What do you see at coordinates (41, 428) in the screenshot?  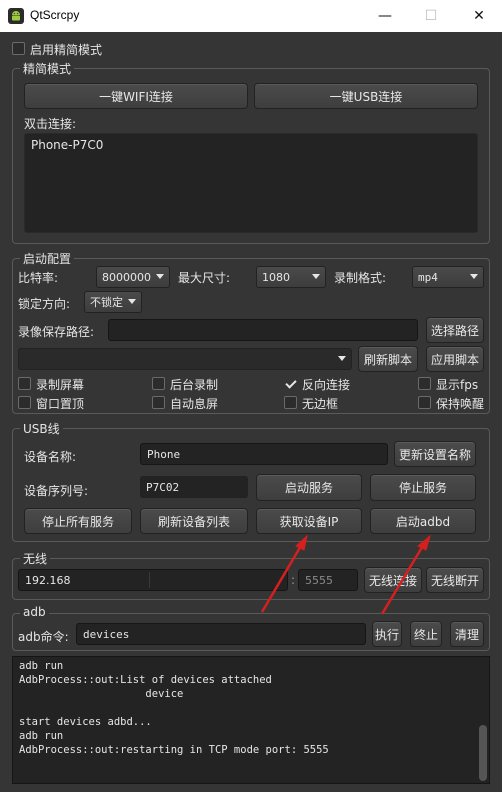 I see `usb-group-title: USB线` at bounding box center [41, 428].